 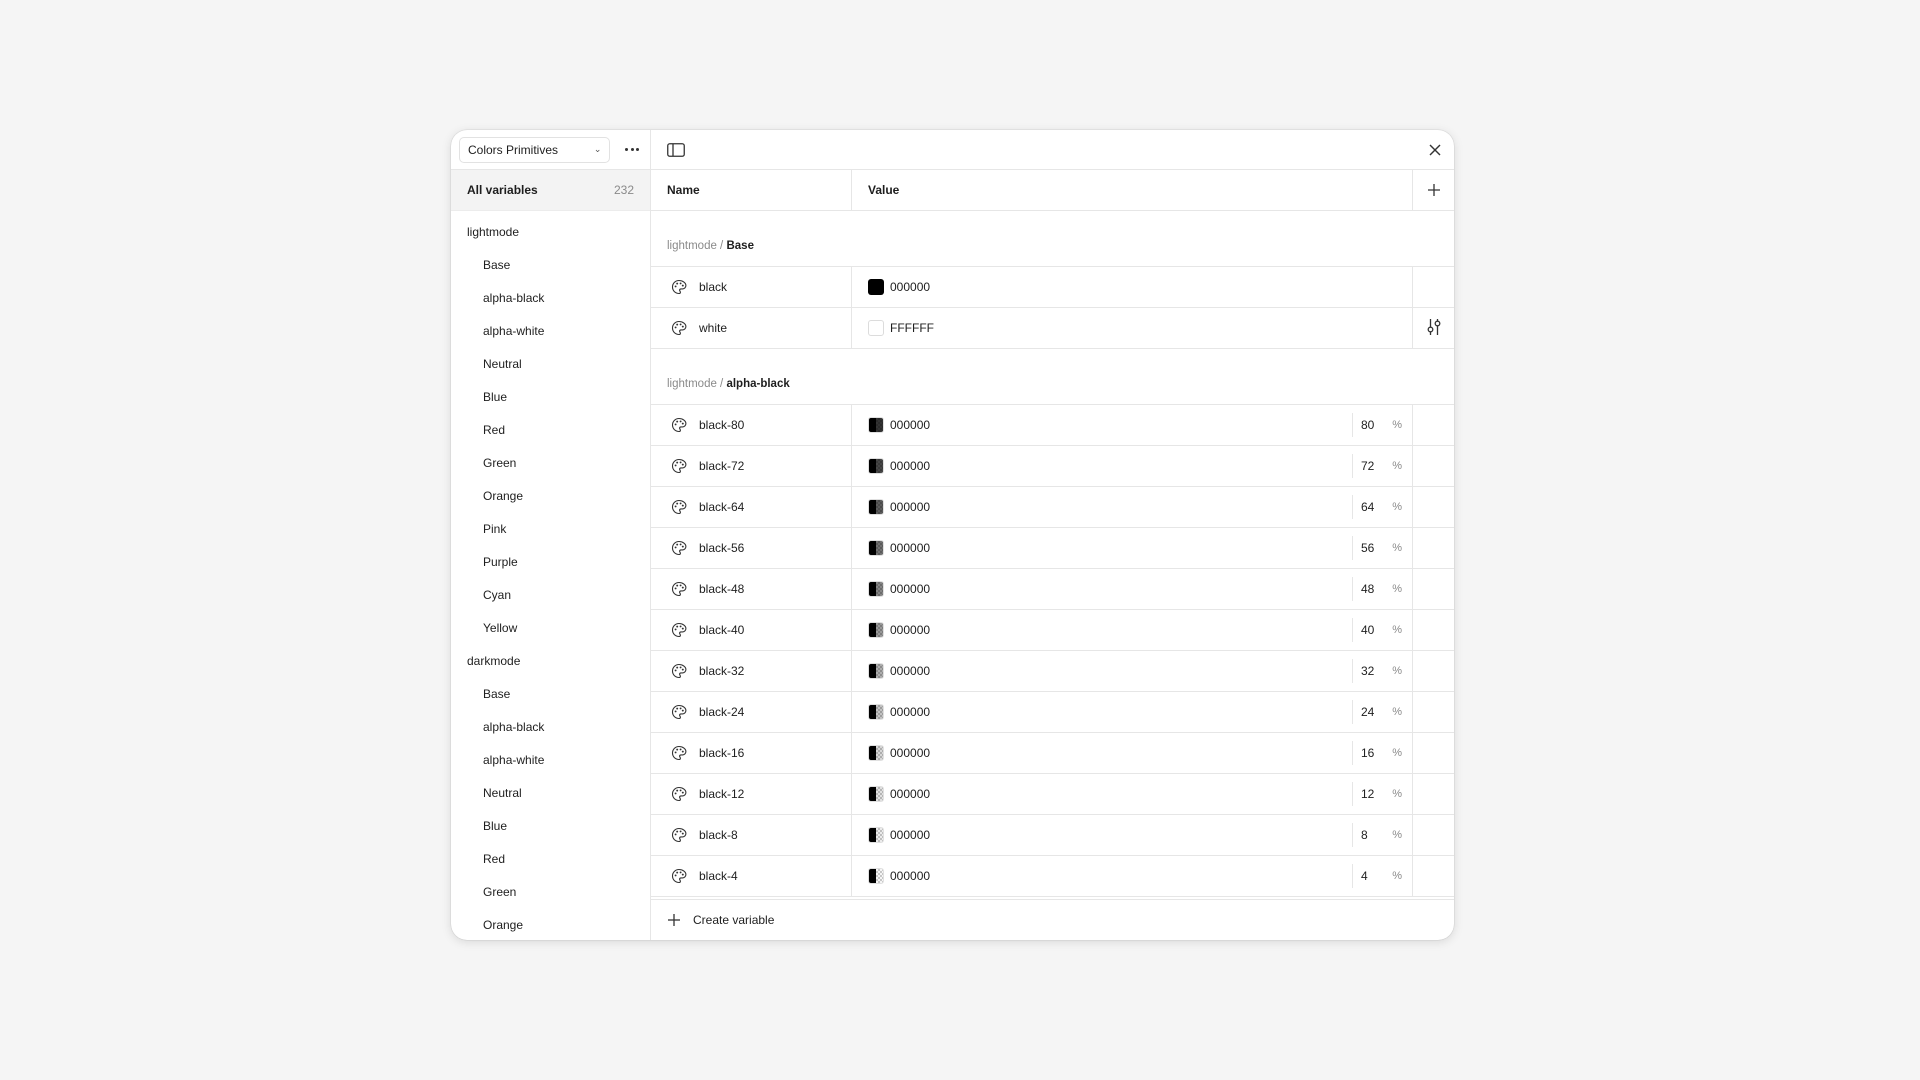 What do you see at coordinates (751, 712) in the screenshot?
I see `variable-name-cell: black-24` at bounding box center [751, 712].